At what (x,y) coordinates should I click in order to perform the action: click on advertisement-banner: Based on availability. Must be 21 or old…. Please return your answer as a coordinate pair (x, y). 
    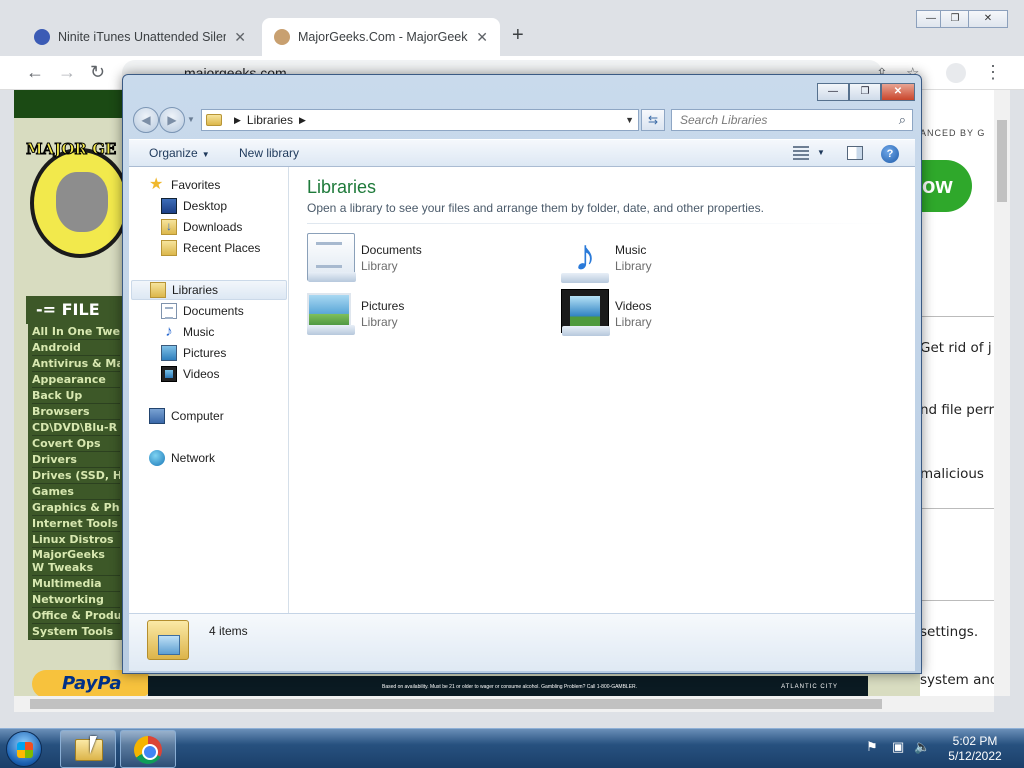
    Looking at the image, I should click on (508, 686).